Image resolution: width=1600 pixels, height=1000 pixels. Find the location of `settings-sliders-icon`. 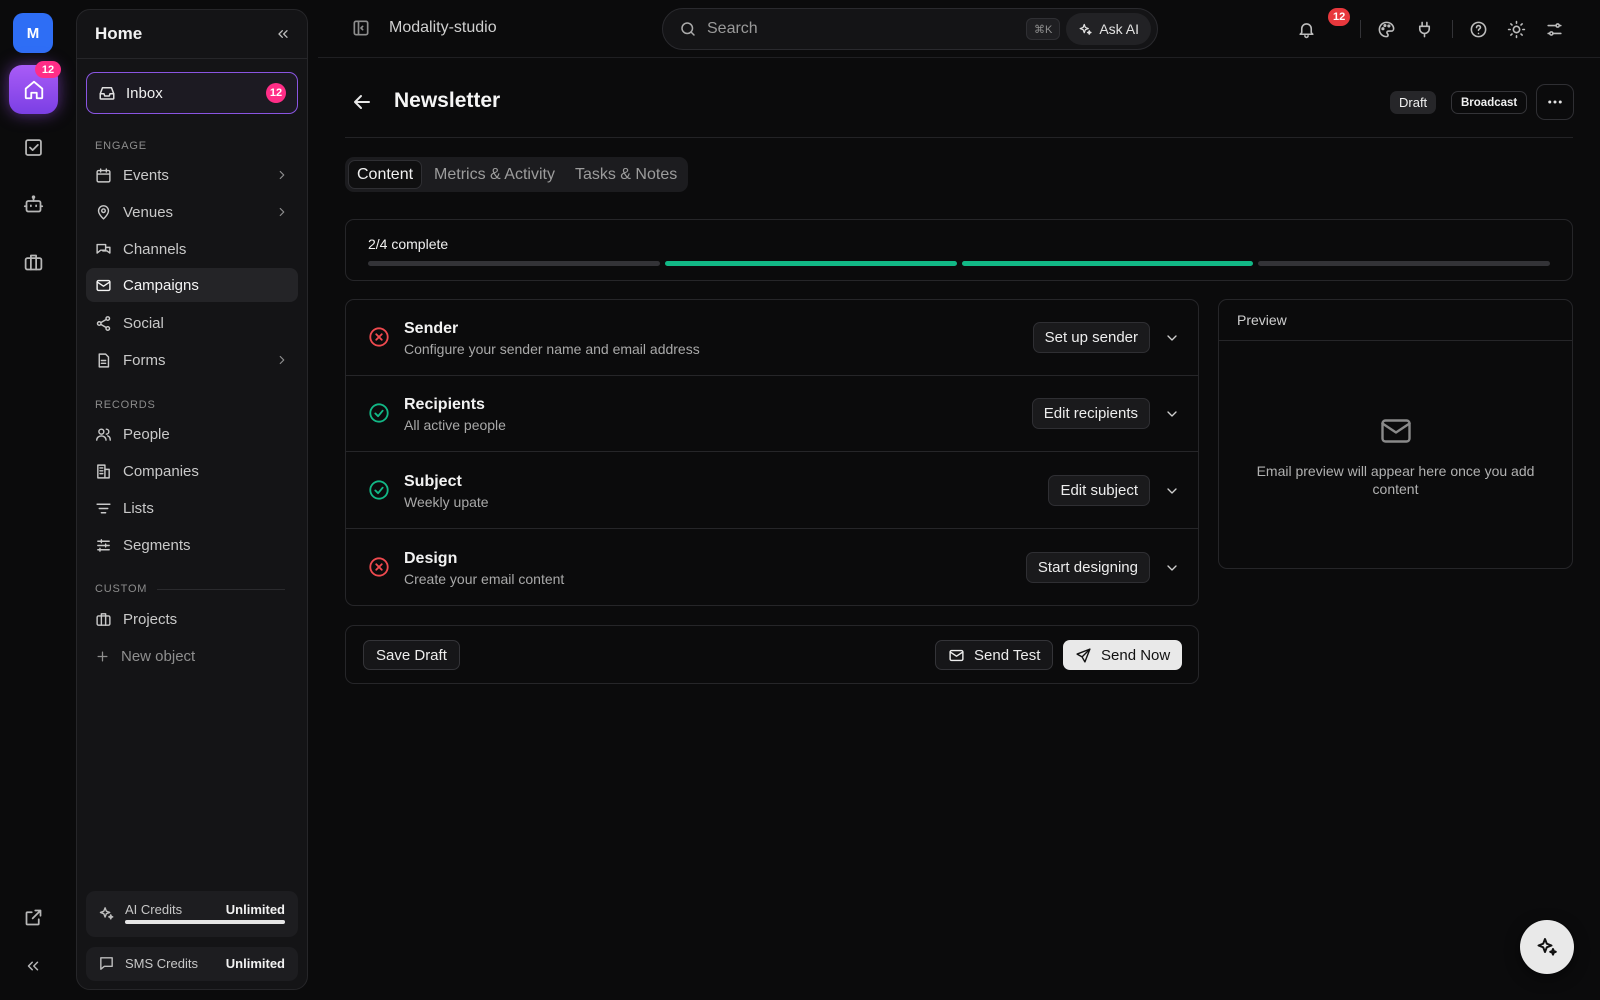

settings-sliders-icon is located at coordinates (1554, 29).